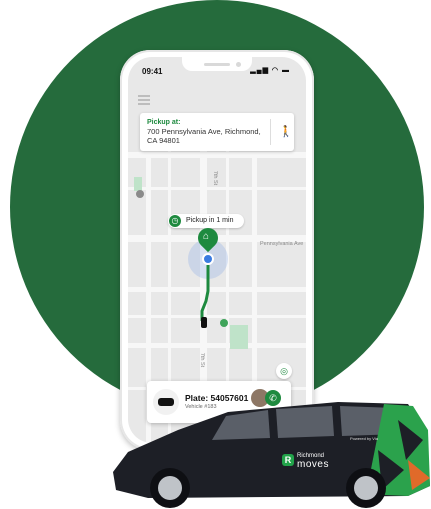 The width and height of the screenshot is (431, 509). What do you see at coordinates (204, 322) in the screenshot?
I see `vehicle-marker` at bounding box center [204, 322].